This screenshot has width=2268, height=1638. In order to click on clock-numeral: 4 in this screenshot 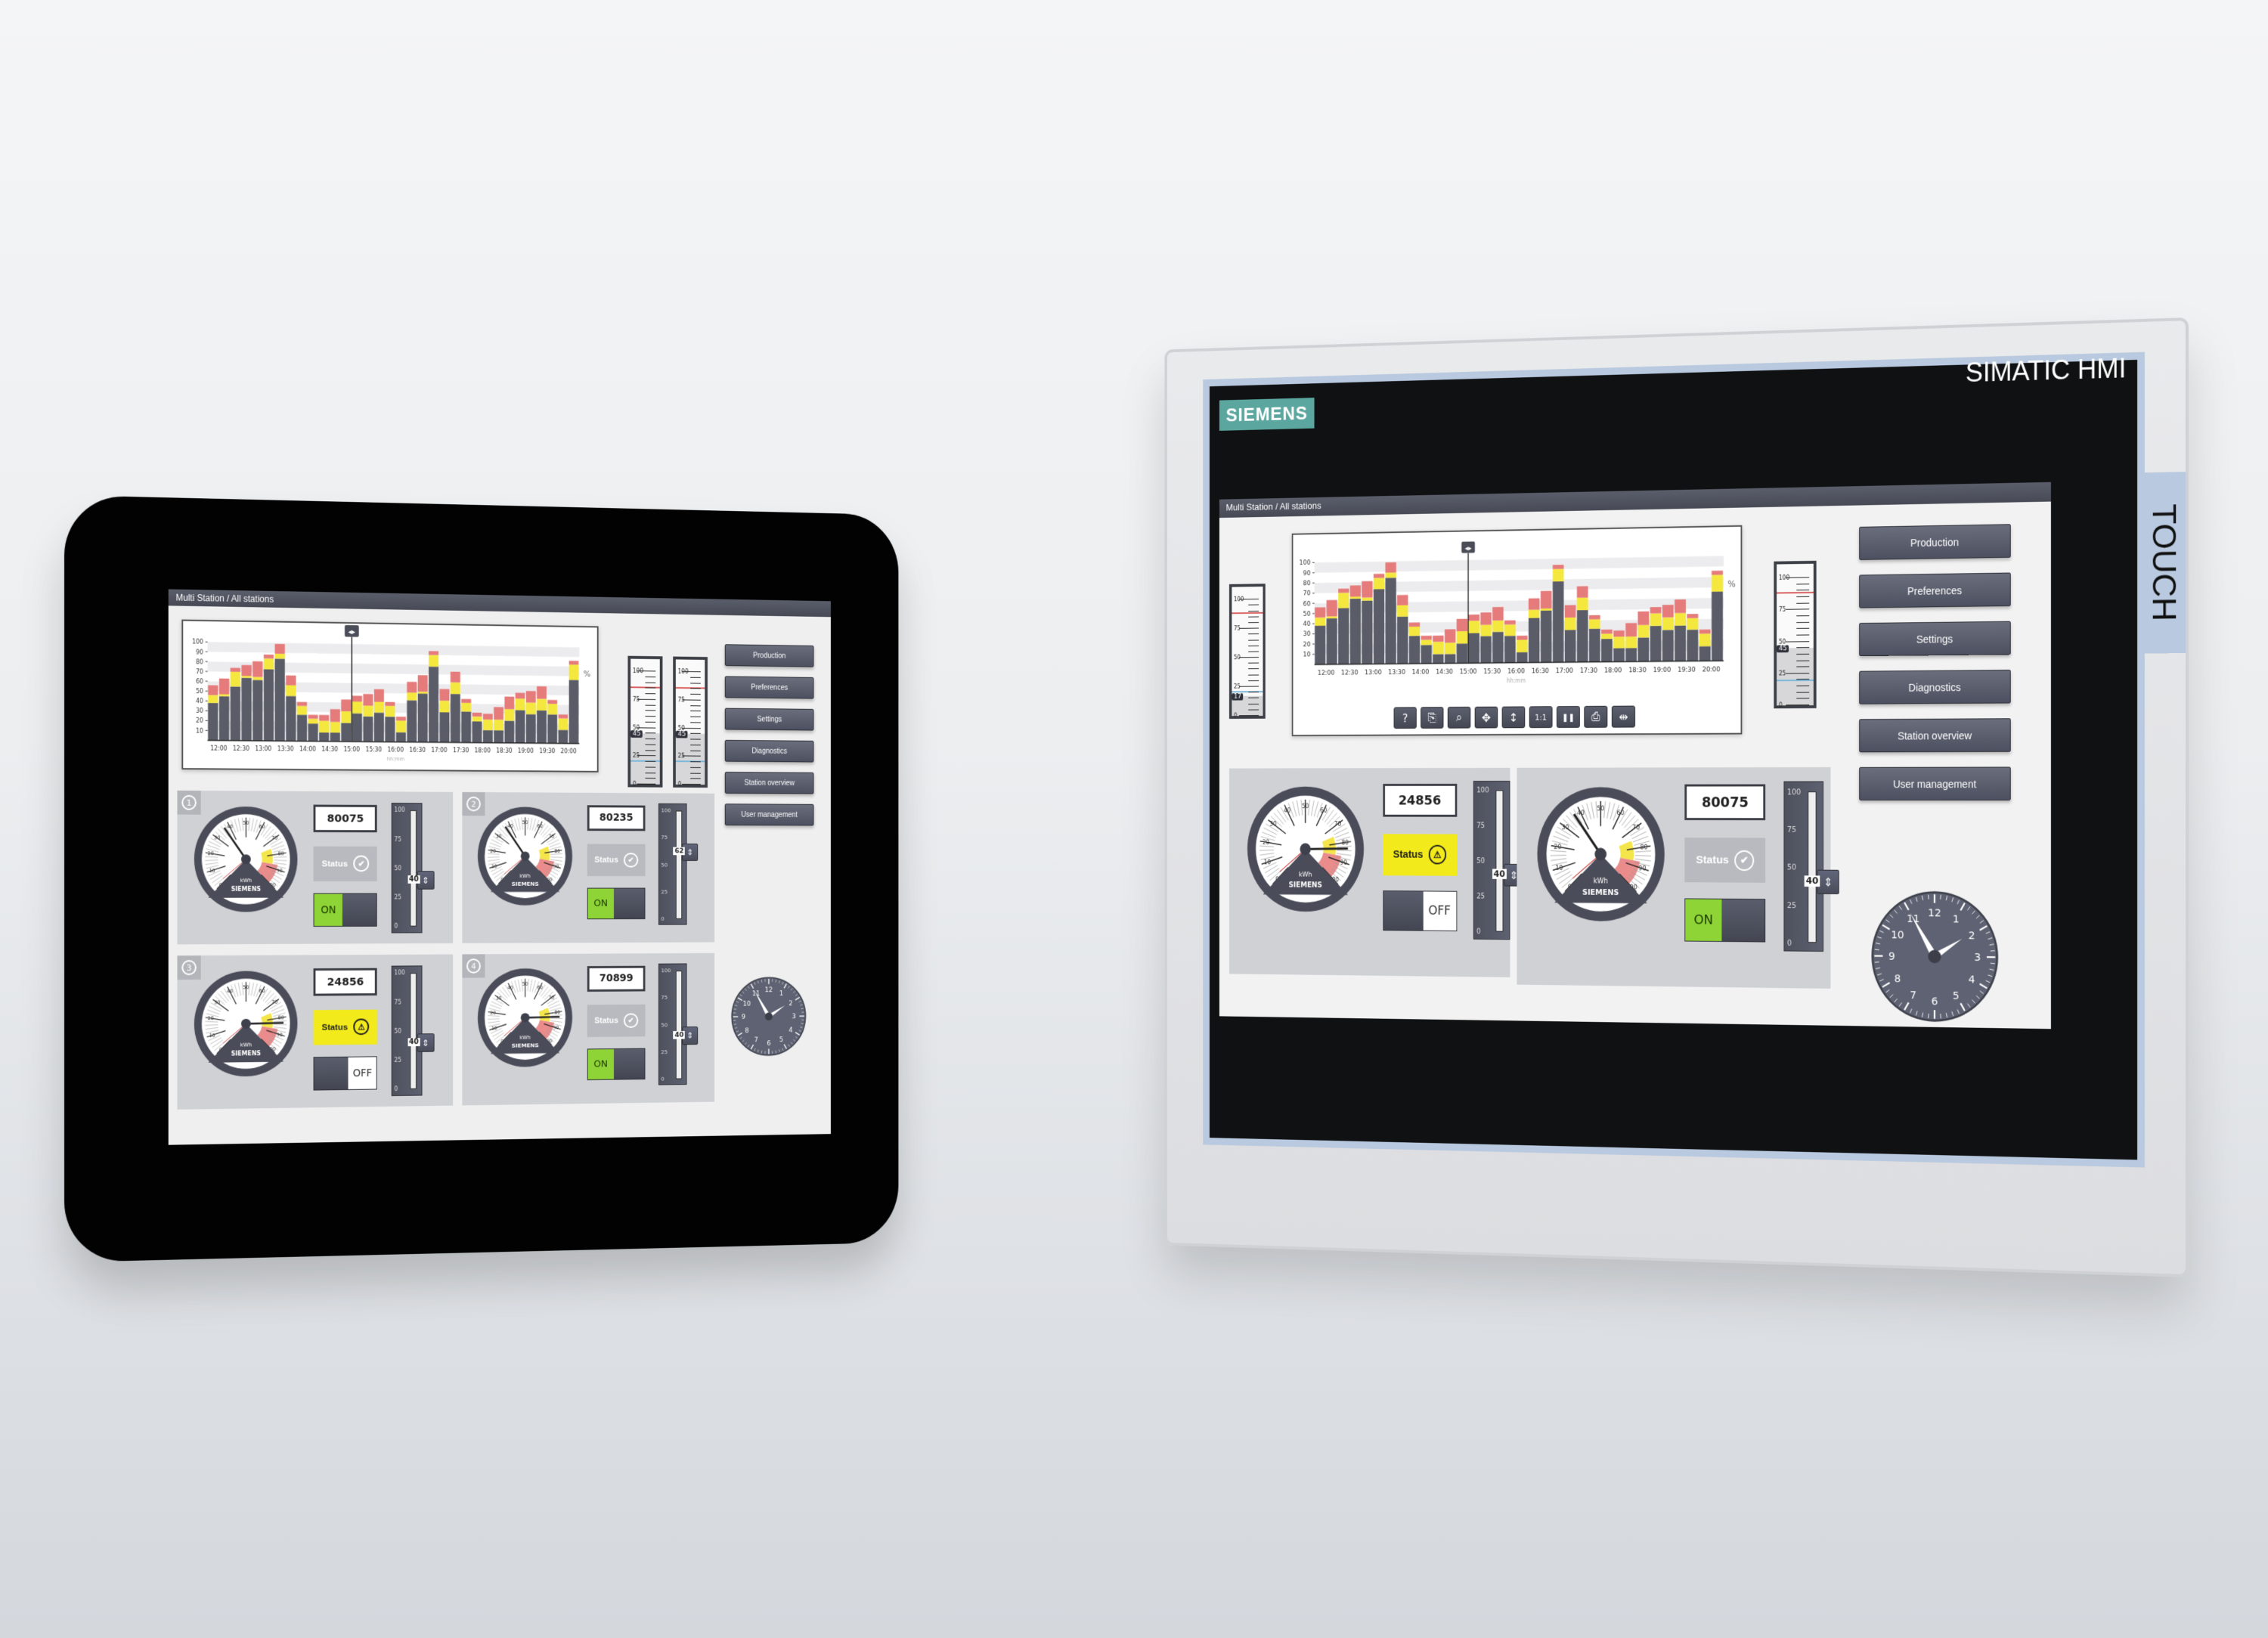, I will do `click(1972, 980)`.